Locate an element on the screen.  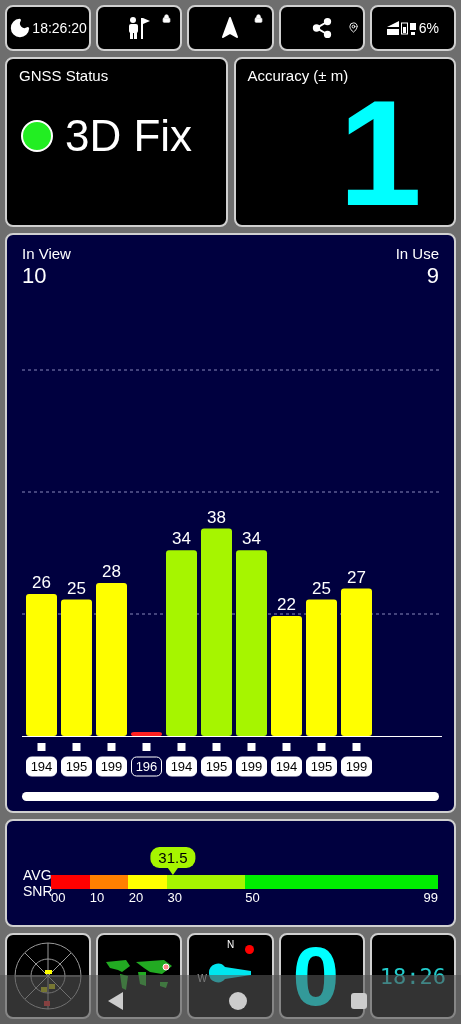
scale-tick-label: 00 is located at coordinates (58, 897).